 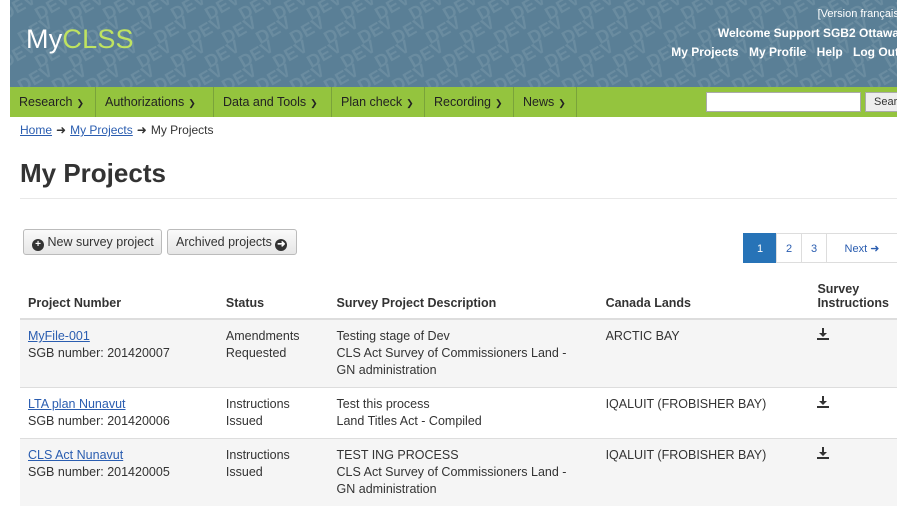 I want to click on col-canada-lands: Canada Lands, so click(x=703, y=301).